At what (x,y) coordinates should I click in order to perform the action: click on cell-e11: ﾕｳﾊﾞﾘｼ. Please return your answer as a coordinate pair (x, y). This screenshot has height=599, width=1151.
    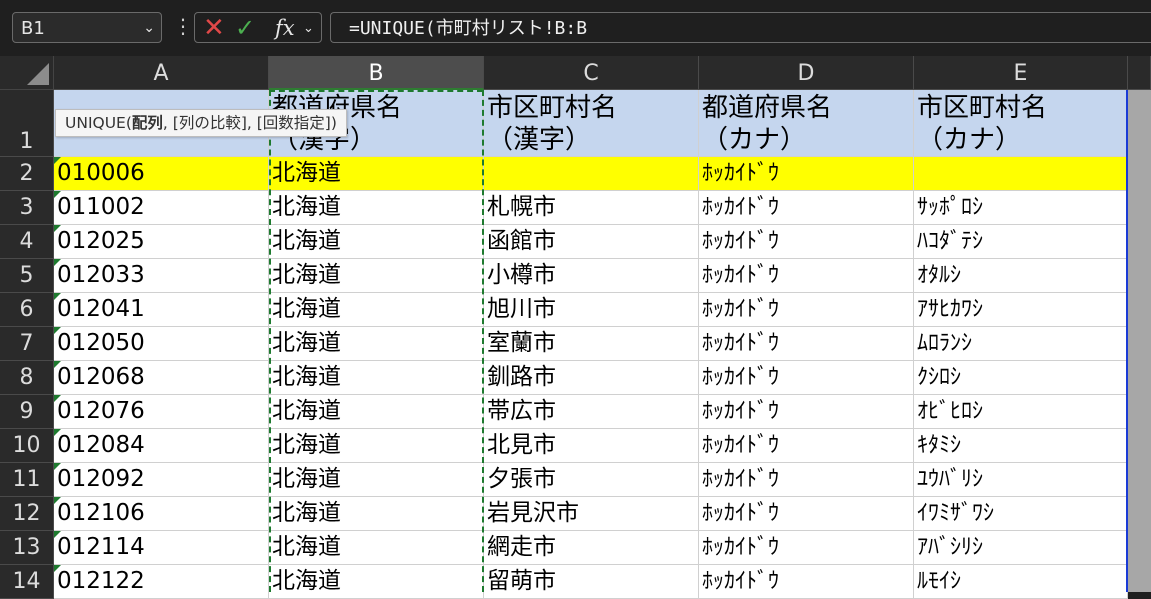
    Looking at the image, I should click on (1021, 480).